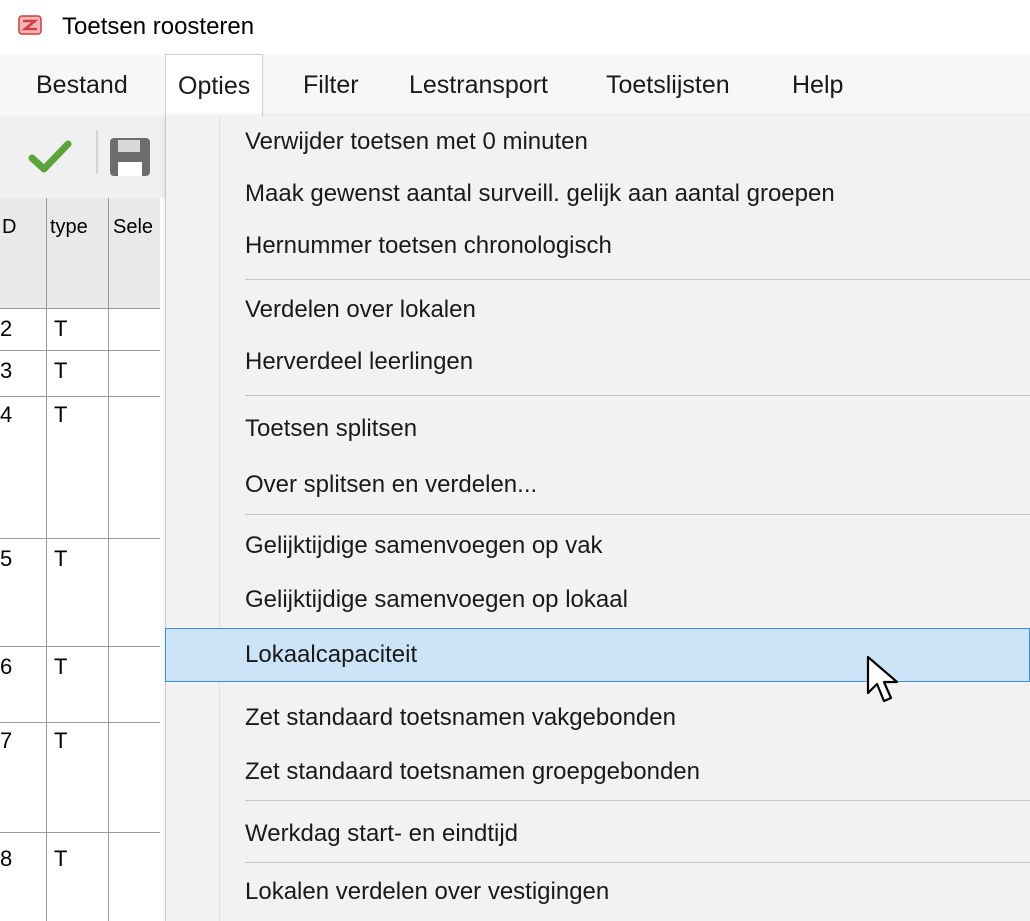 The image size is (1030, 921). I want to click on mouse-cursor-icon, so click(882, 679).